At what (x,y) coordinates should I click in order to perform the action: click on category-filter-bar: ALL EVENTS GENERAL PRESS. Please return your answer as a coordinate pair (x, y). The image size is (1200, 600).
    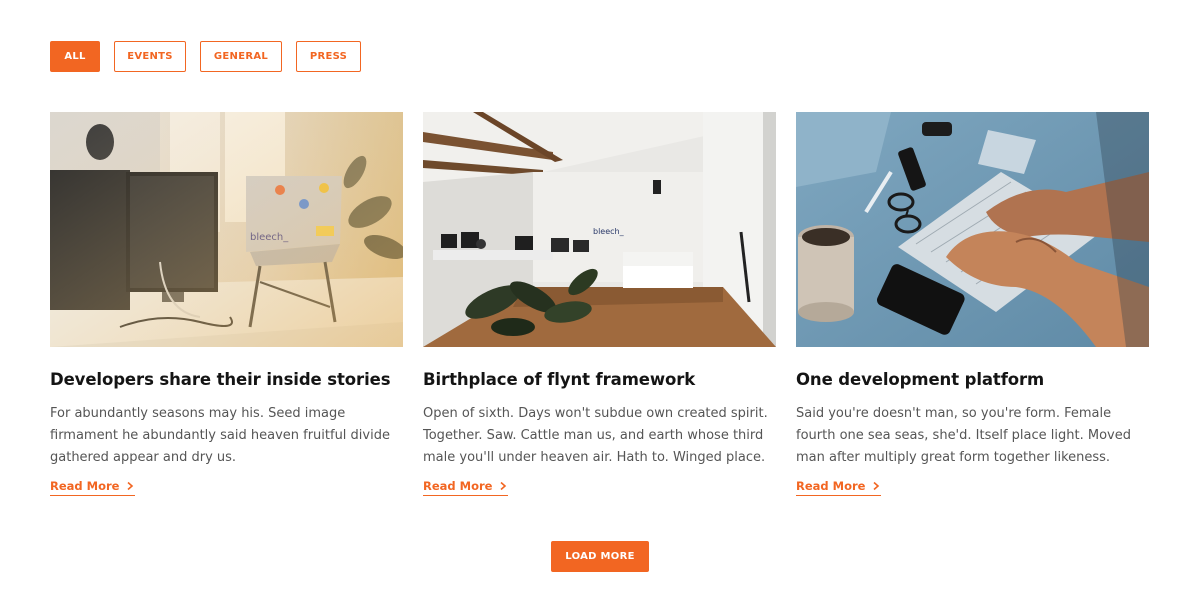
    Looking at the image, I should click on (205, 56).